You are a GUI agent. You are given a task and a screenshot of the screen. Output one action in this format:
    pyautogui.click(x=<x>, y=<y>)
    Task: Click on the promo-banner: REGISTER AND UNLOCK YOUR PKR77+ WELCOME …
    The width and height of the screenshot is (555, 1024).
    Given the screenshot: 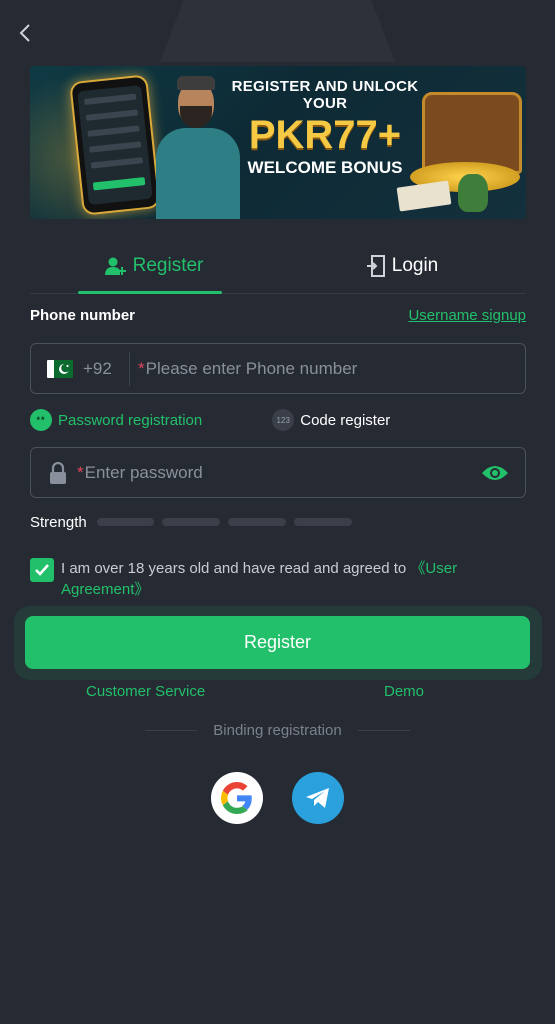 What is the action you would take?
    pyautogui.click(x=278, y=142)
    